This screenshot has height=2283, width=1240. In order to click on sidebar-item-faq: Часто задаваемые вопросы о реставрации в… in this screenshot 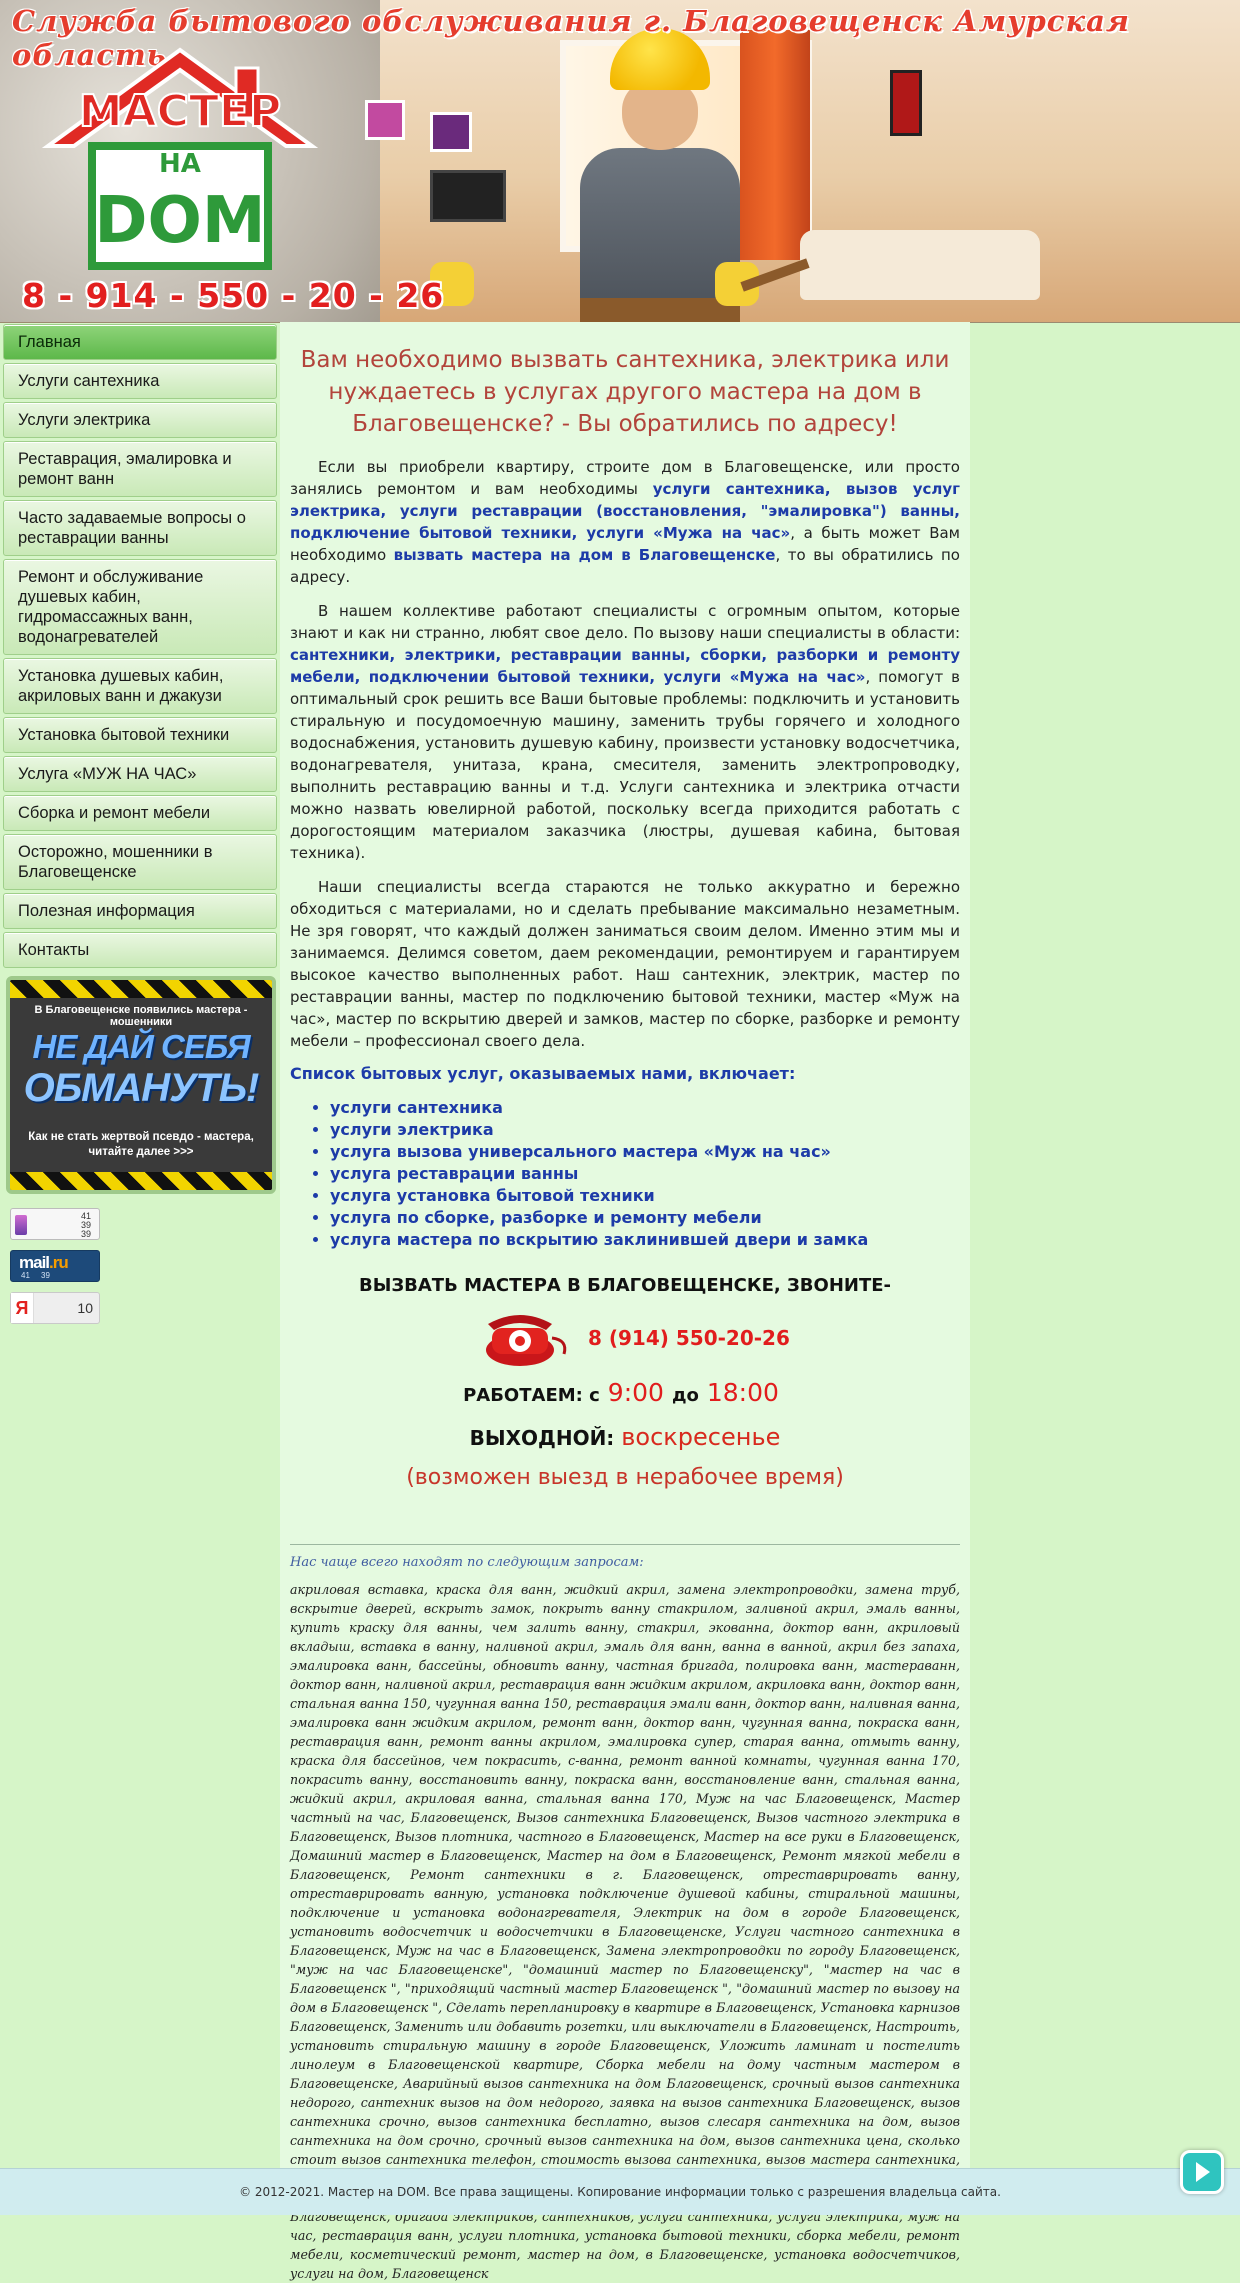, I will do `click(140, 528)`.